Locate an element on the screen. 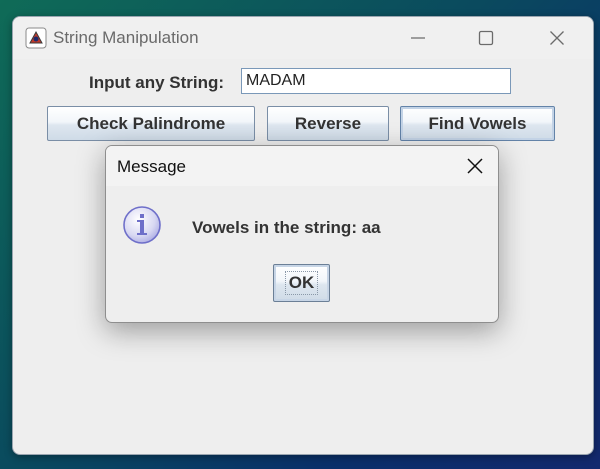  dialog-close-button is located at coordinates (475, 166).